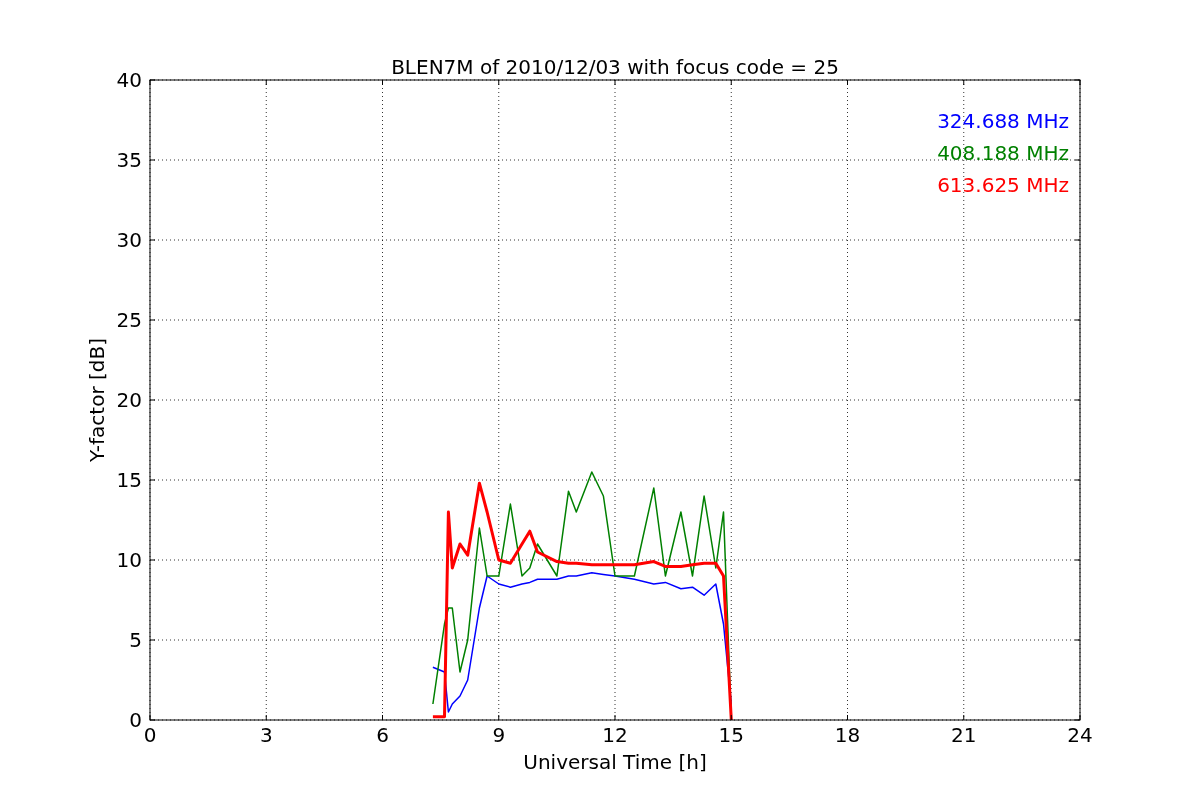 This screenshot has width=1200, height=800. I want to click on legend-label: 408.188 MHz, so click(1003, 153).